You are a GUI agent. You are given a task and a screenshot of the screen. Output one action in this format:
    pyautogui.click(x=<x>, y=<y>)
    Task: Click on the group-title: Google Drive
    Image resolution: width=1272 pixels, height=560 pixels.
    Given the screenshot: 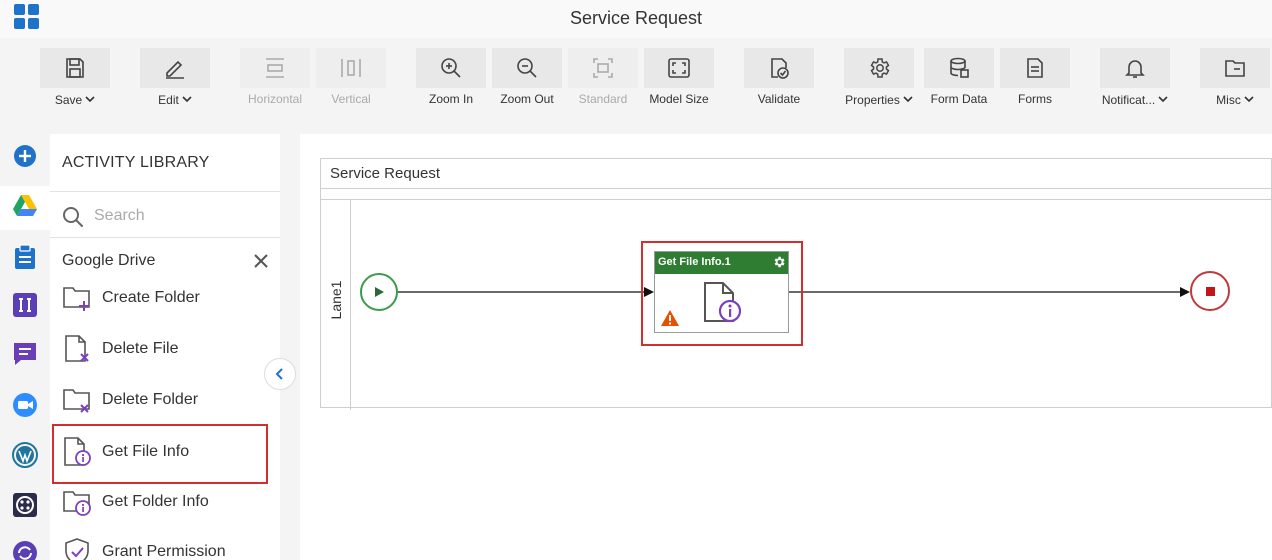 What is the action you would take?
    pyautogui.click(x=109, y=260)
    